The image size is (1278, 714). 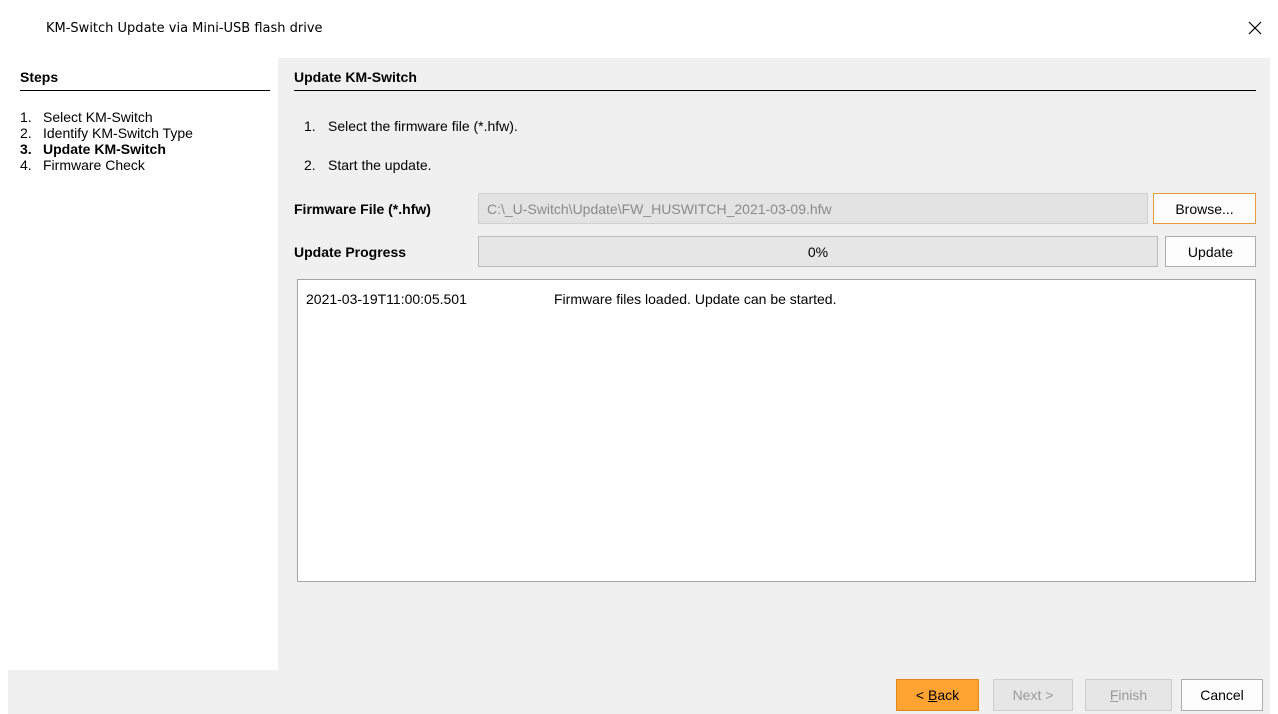 What do you see at coordinates (118, 133) in the screenshot?
I see `step-label: Identify KM-Switch Type` at bounding box center [118, 133].